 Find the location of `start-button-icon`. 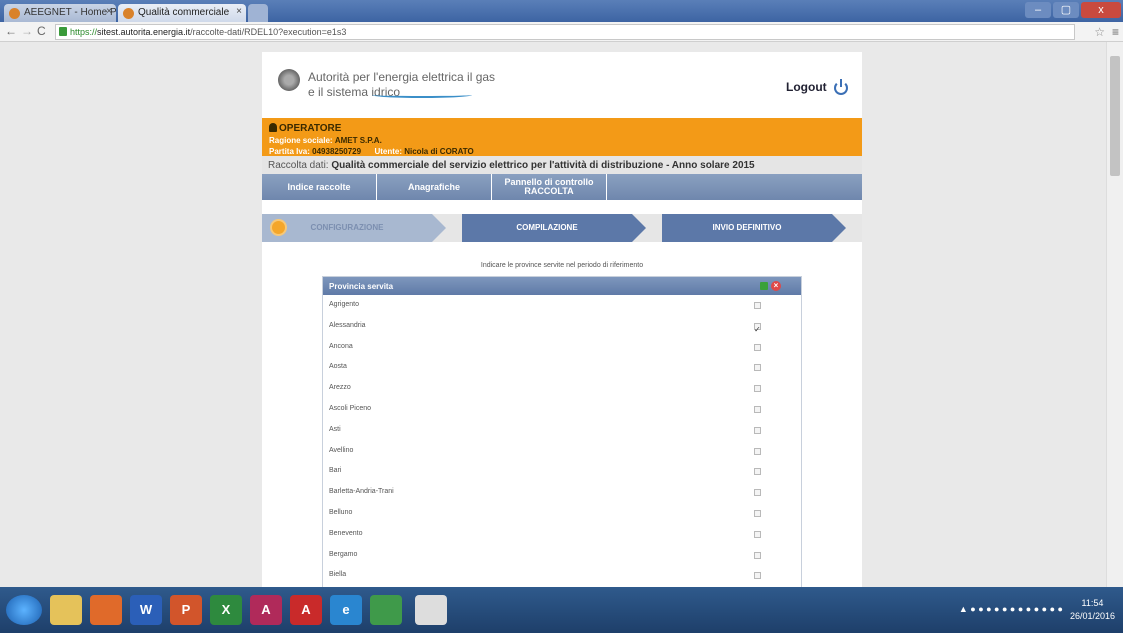

start-button-icon is located at coordinates (24, 610).